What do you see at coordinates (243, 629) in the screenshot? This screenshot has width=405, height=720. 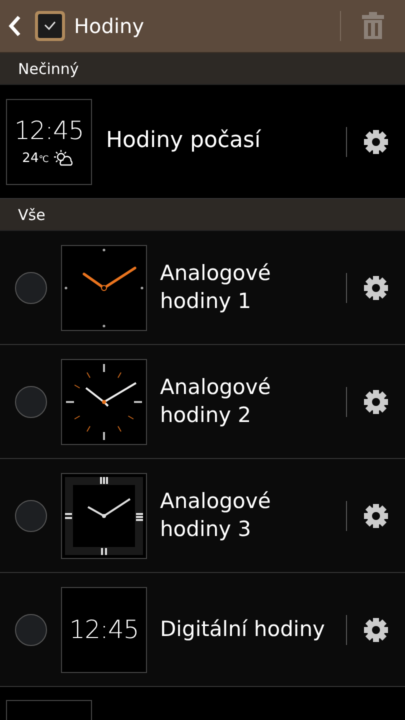 I see `clock-name: Digitální hodiny` at bounding box center [243, 629].